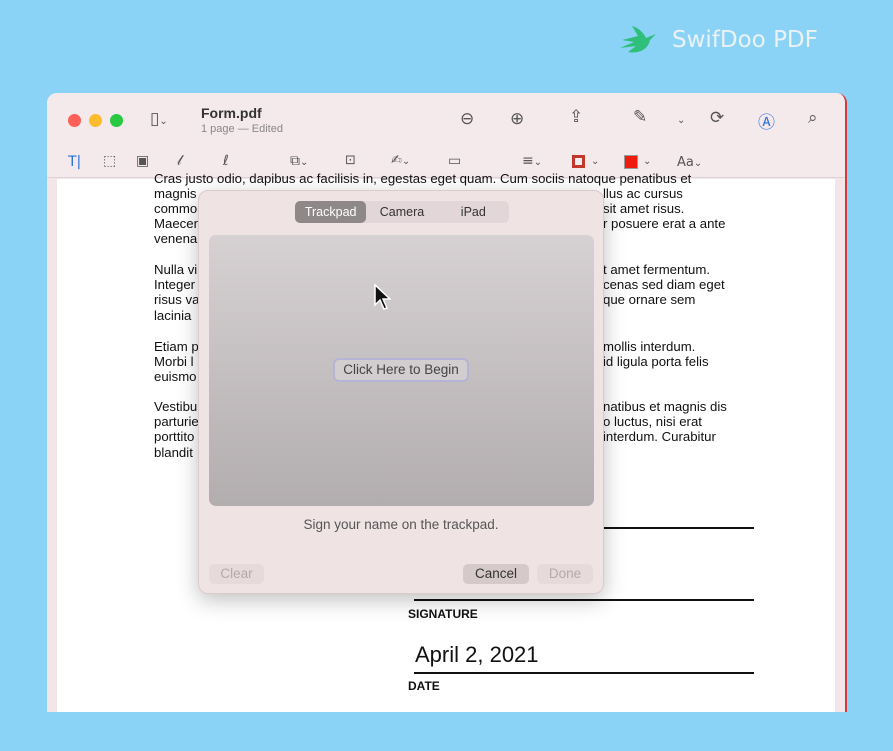 The width and height of the screenshot is (893, 751). Describe the element at coordinates (584, 673) in the screenshot. I see `date-line` at that location.